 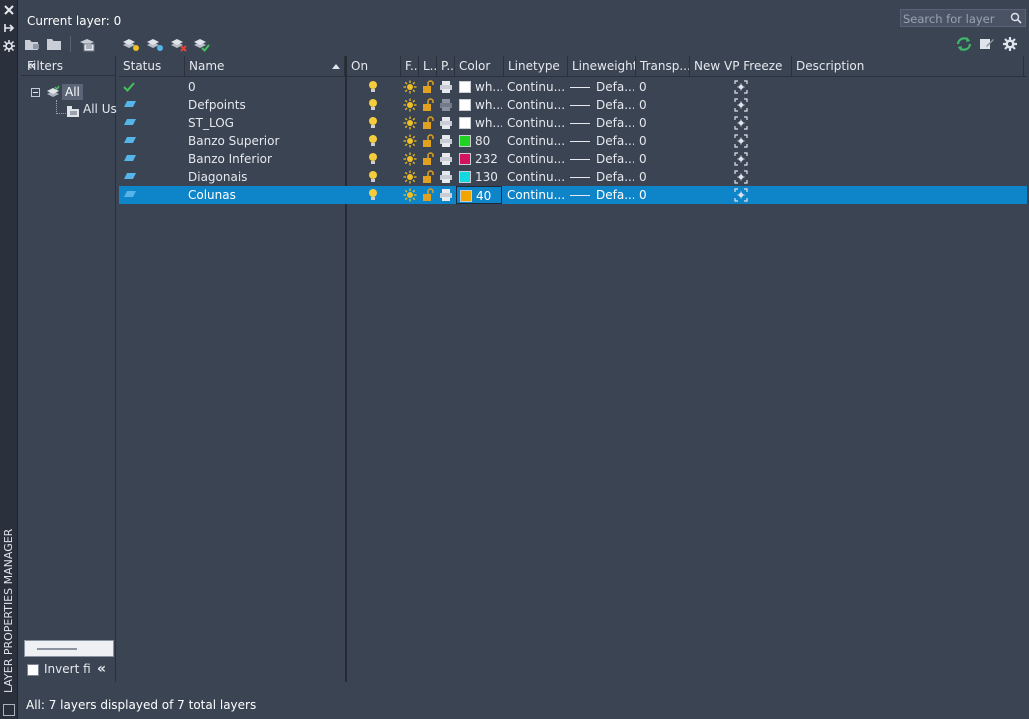 What do you see at coordinates (410, 66) in the screenshot?
I see `column-header-freeze: F..` at bounding box center [410, 66].